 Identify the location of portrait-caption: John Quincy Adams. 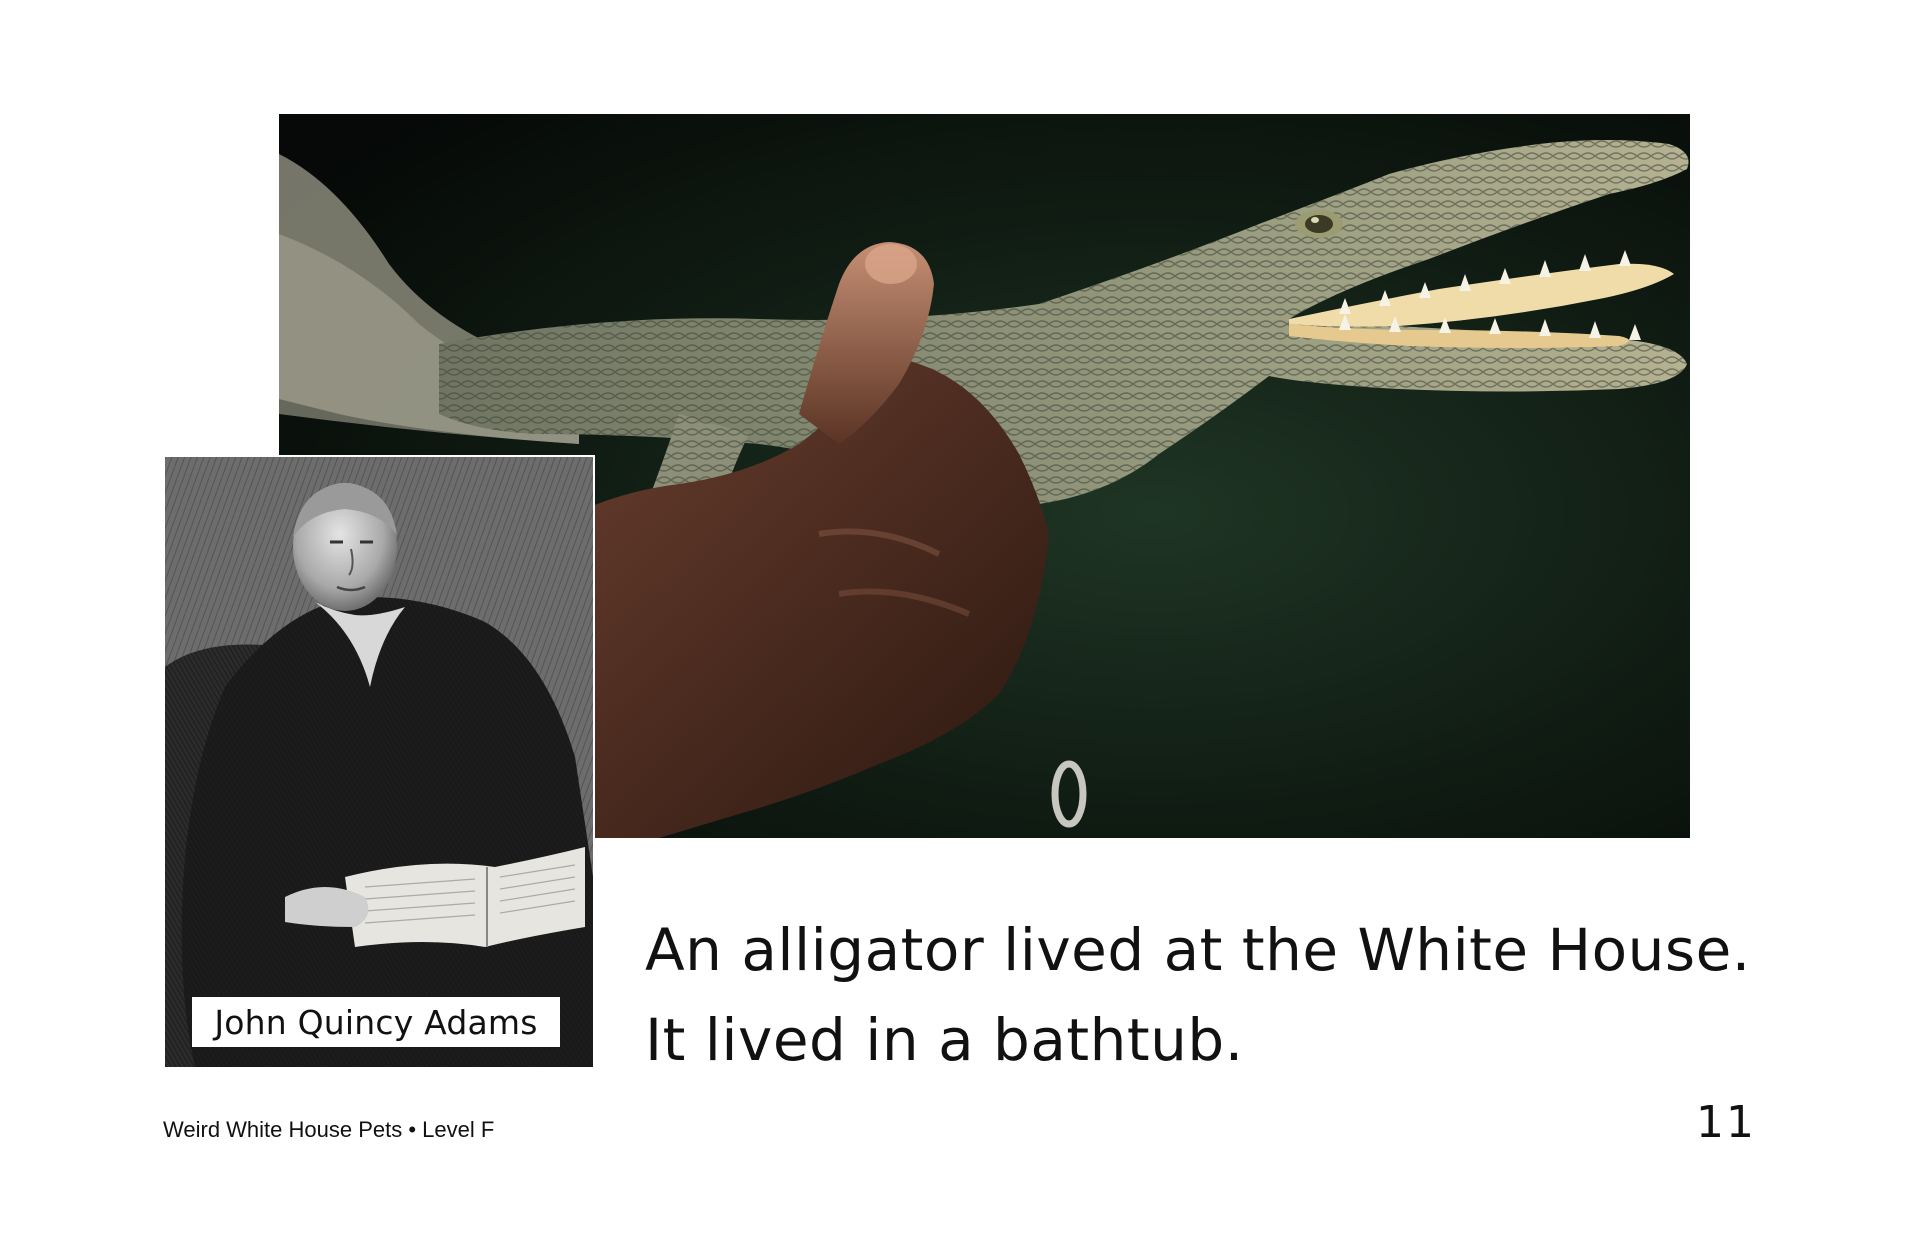
(376, 1022).